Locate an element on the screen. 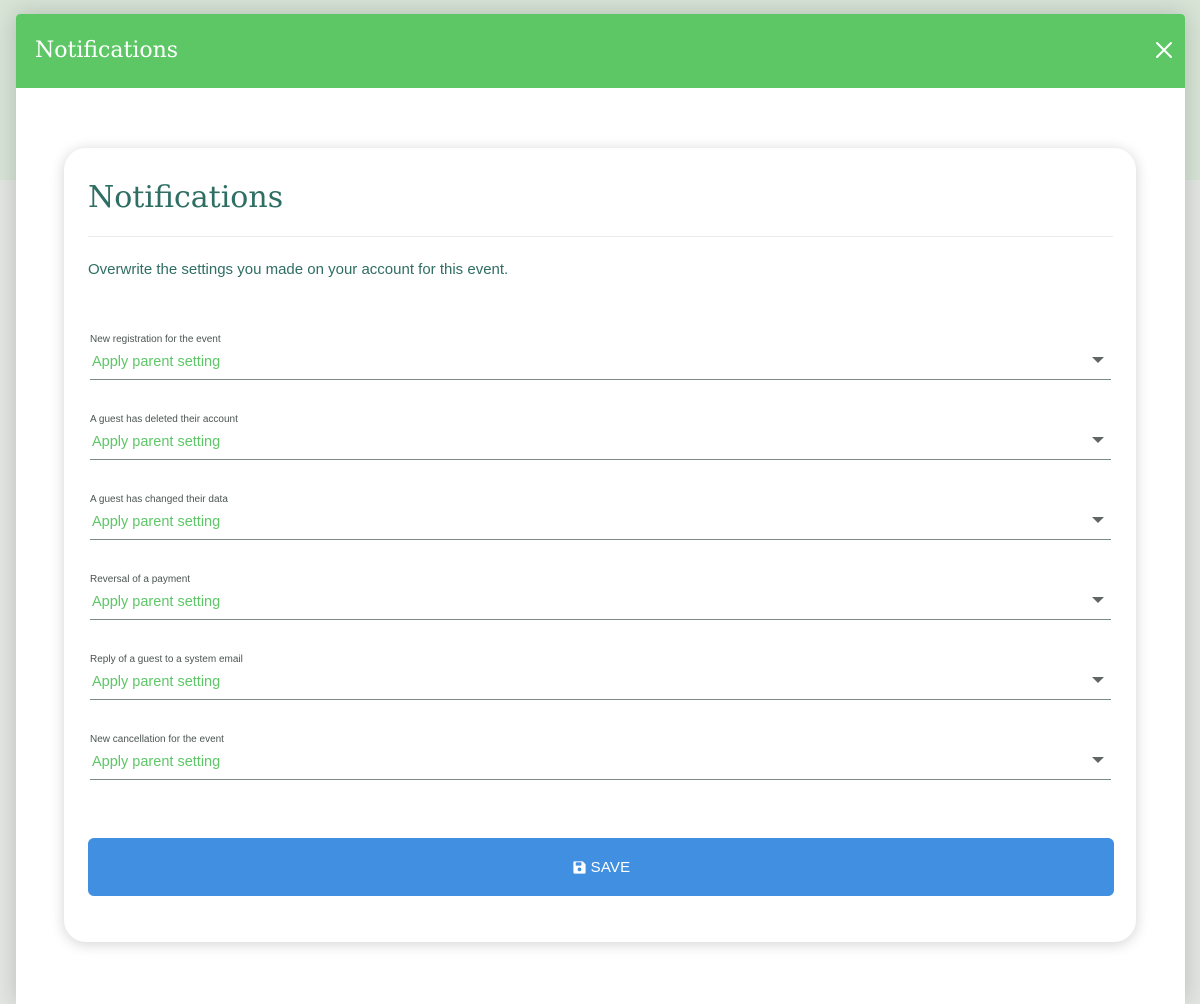 The width and height of the screenshot is (1200, 1004). card-divider is located at coordinates (600, 236).